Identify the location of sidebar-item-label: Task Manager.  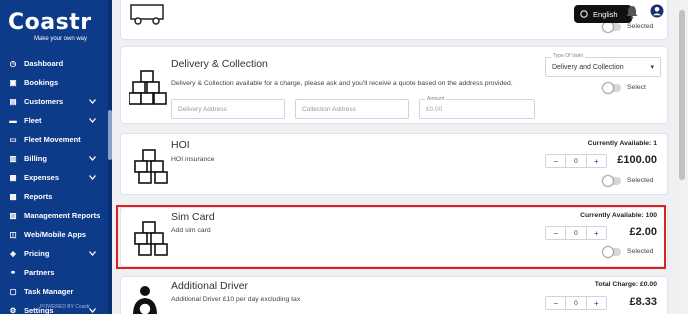
(49, 291).